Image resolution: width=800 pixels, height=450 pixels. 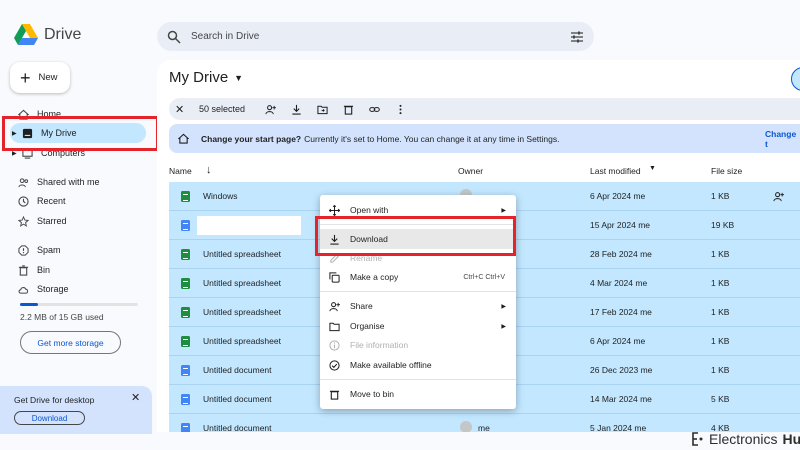 I want to click on menu-item-offline: Make available offline, so click(x=418, y=365).